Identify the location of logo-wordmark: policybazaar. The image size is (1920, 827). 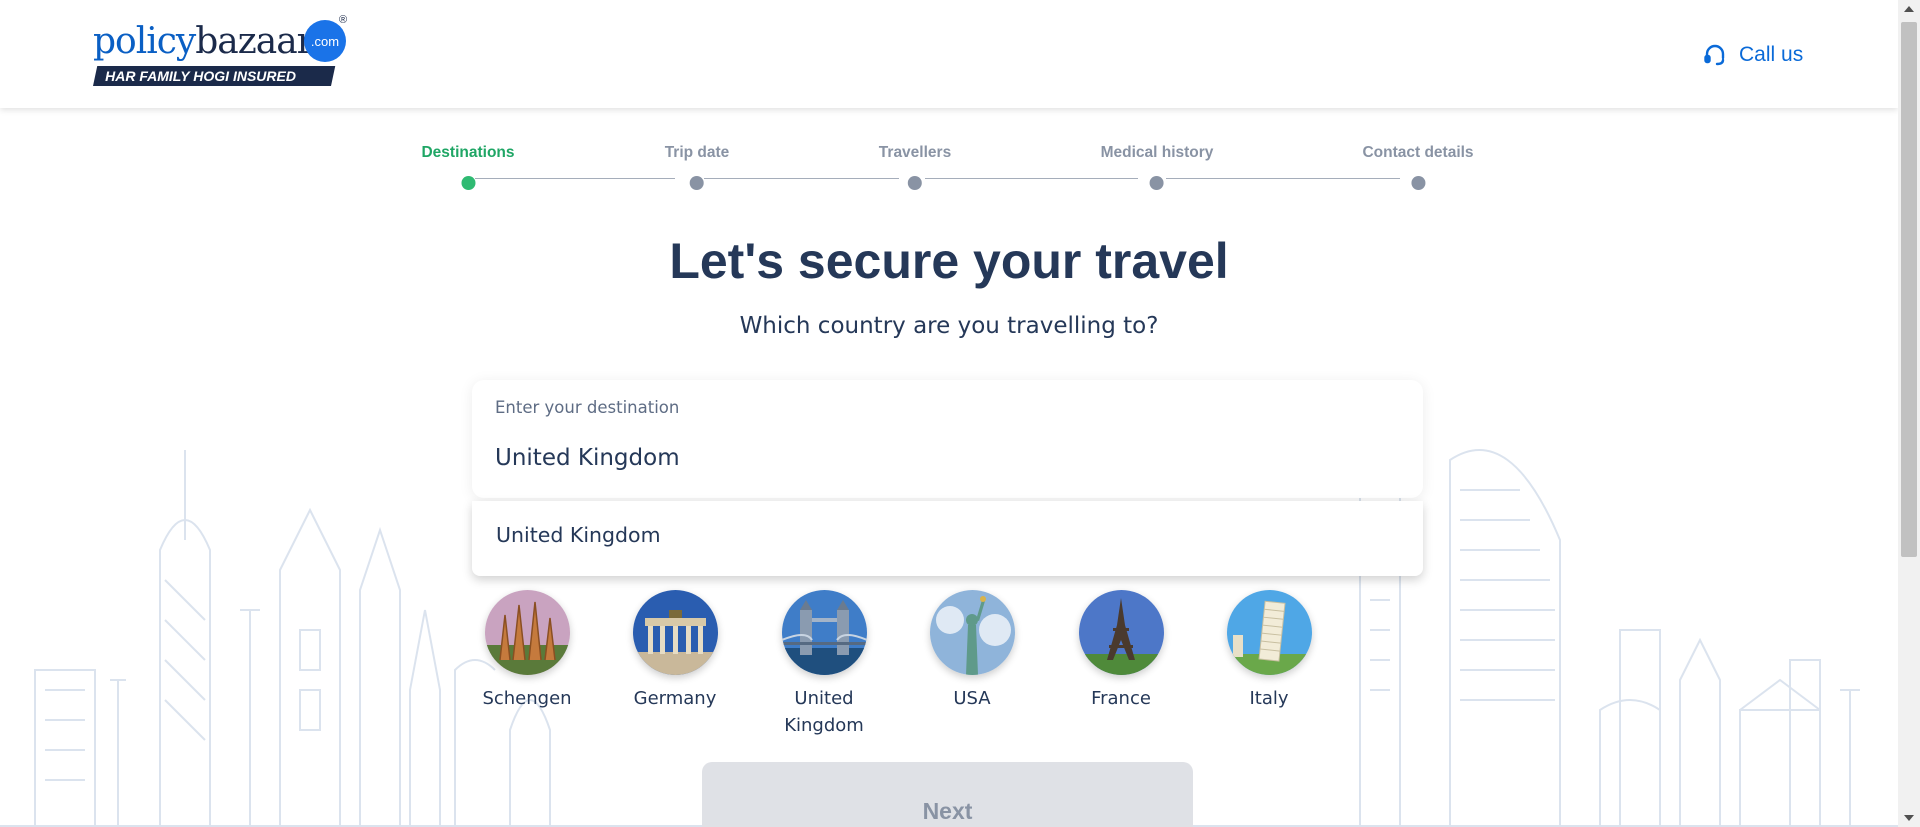
(203, 41).